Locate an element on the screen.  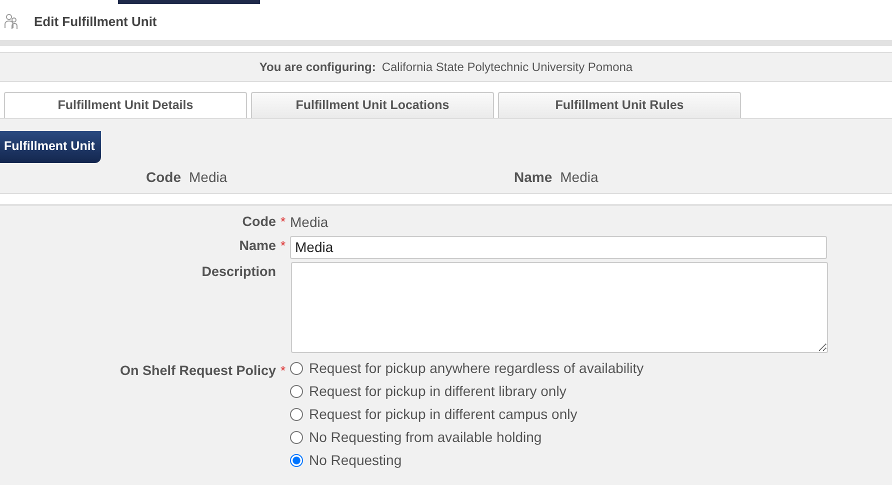
option-label: Request for pickup anywhere regardless of availability is located at coordinates (476, 368).